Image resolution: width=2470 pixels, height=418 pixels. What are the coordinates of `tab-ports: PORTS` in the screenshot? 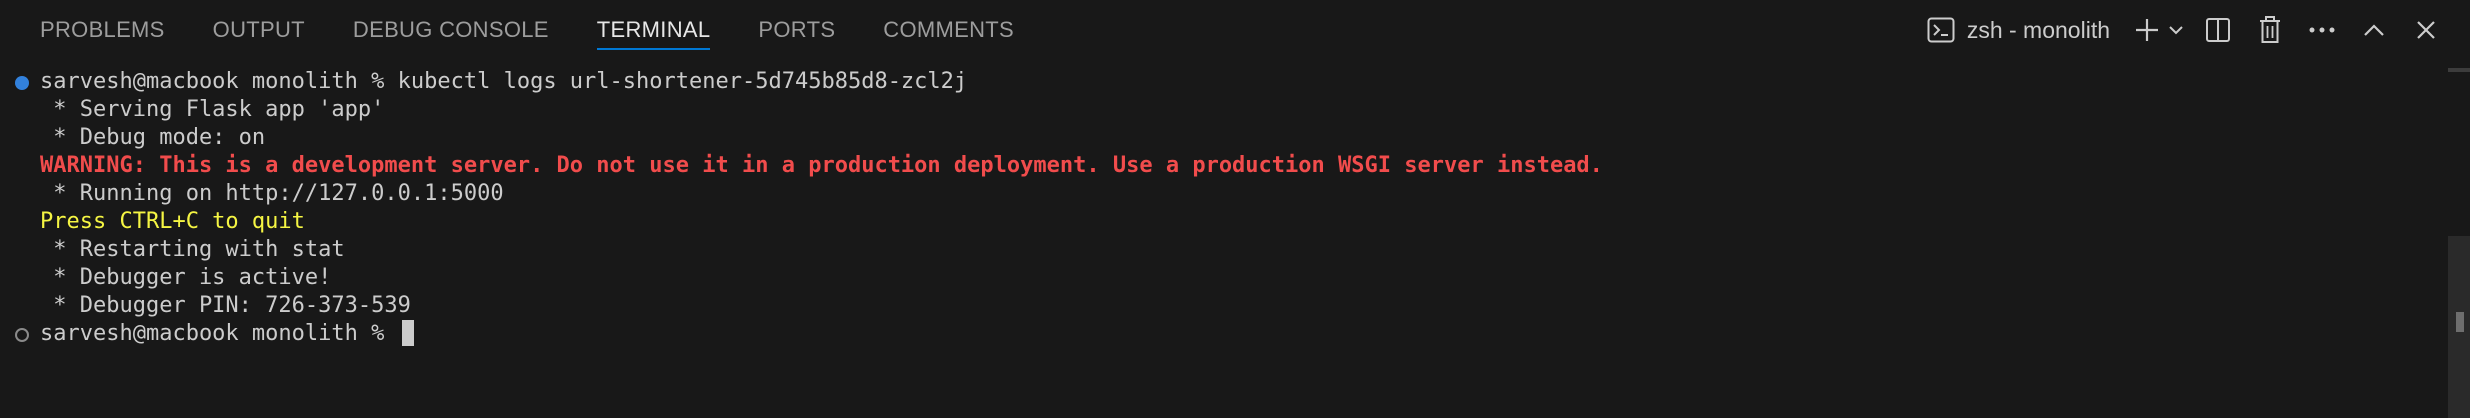 It's located at (796, 30).